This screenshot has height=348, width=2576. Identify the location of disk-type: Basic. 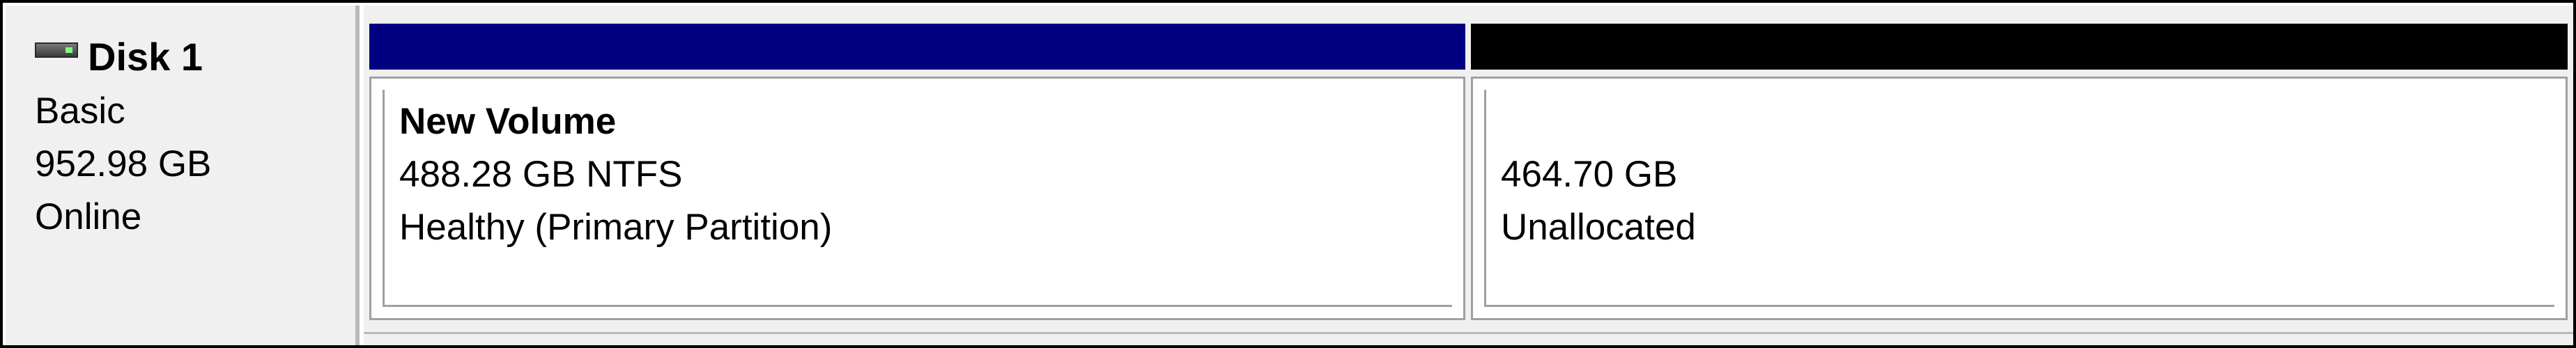
(80, 111).